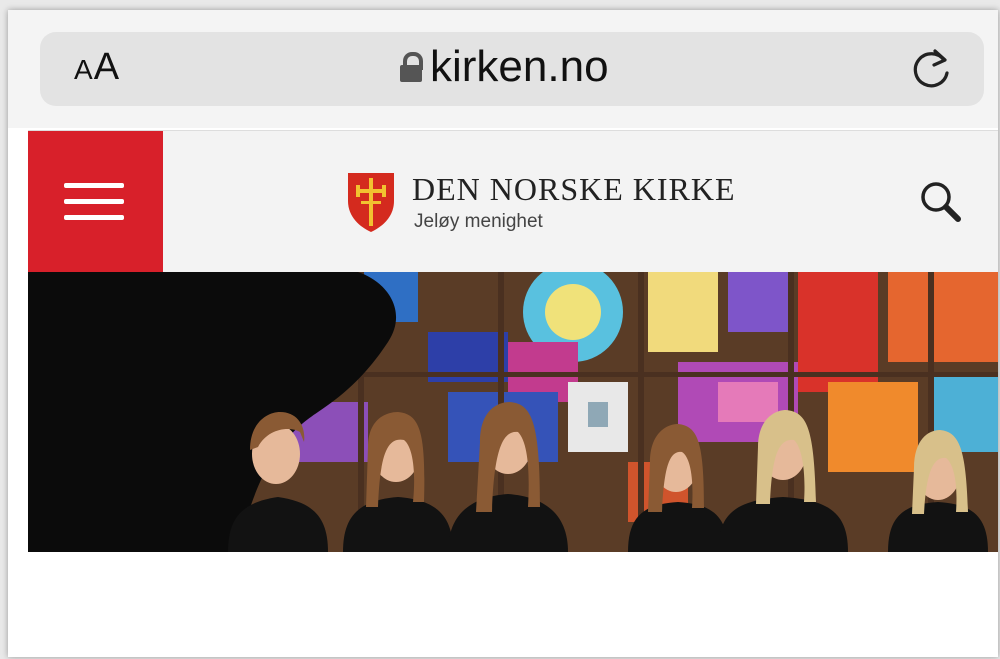  What do you see at coordinates (478, 221) in the screenshot?
I see `parish-name: Jeløy menighet` at bounding box center [478, 221].